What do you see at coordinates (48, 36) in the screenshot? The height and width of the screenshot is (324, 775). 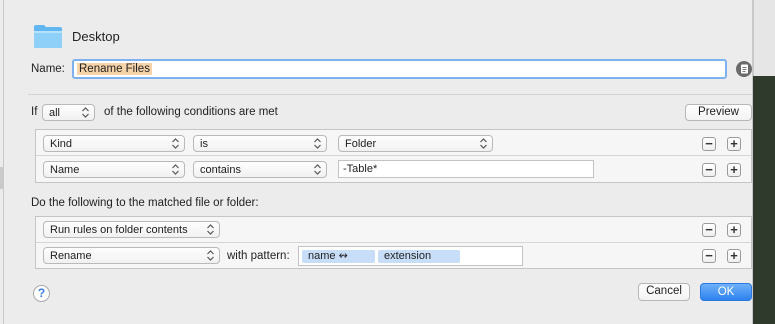 I see `folder-icon` at bounding box center [48, 36].